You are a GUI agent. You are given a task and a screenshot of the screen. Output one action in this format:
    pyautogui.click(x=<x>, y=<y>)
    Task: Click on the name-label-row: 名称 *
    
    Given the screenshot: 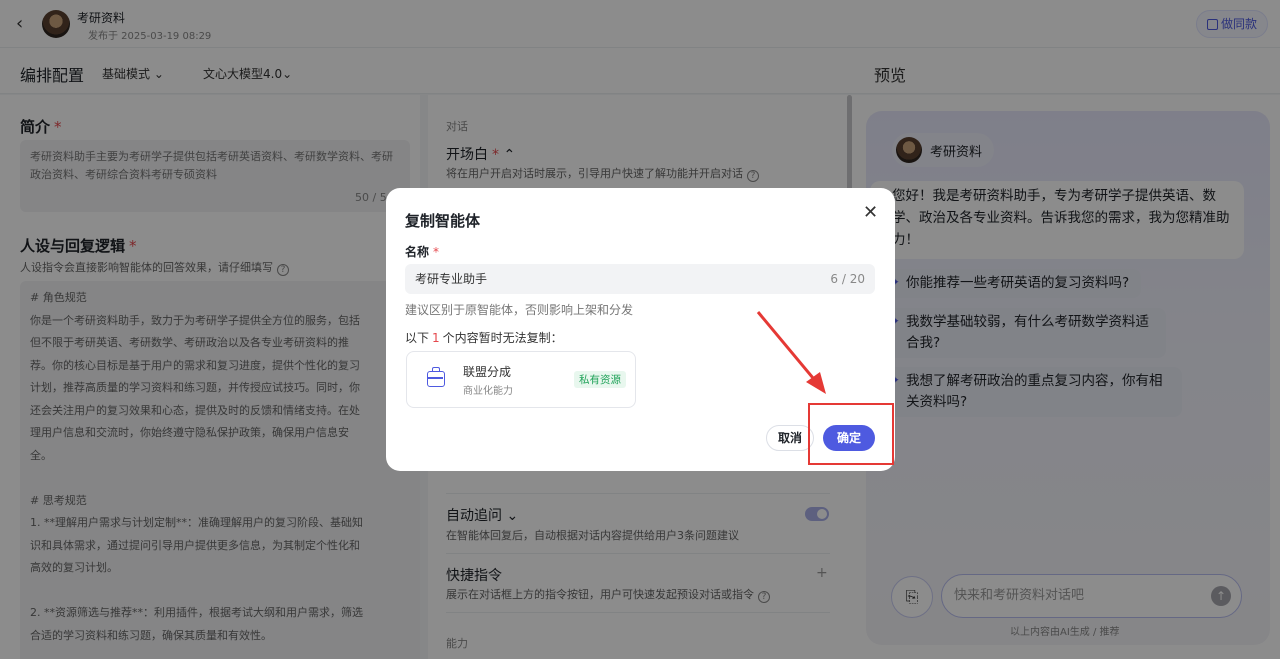 What is the action you would take?
    pyautogui.click(x=422, y=251)
    